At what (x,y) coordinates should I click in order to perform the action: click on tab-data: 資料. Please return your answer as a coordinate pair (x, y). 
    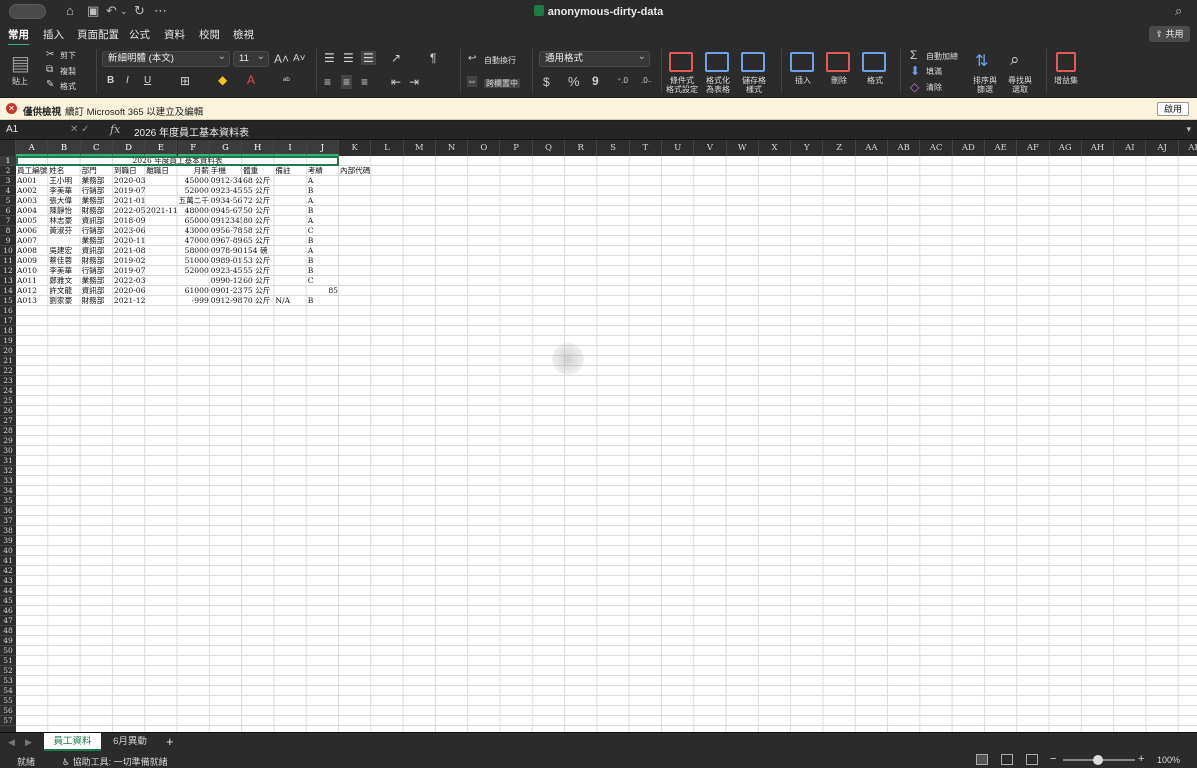
    Looking at the image, I should click on (174, 34).